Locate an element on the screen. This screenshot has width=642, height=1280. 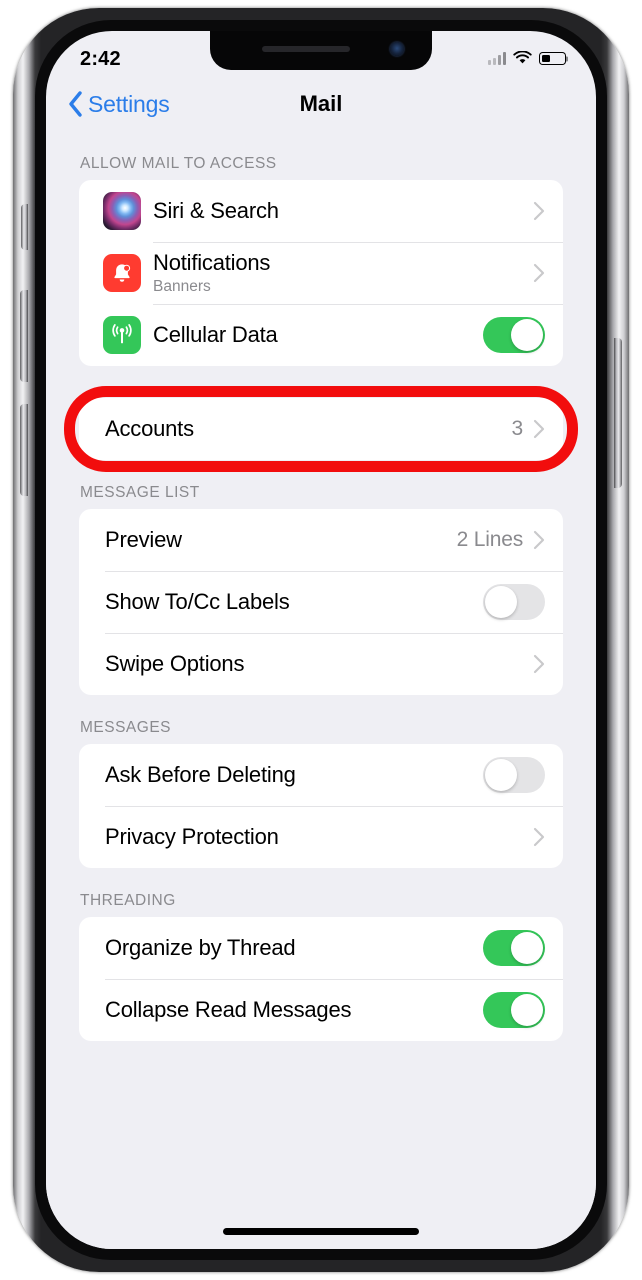
settings-row-cellular-data: Cellular Data is located at coordinates (321, 335).